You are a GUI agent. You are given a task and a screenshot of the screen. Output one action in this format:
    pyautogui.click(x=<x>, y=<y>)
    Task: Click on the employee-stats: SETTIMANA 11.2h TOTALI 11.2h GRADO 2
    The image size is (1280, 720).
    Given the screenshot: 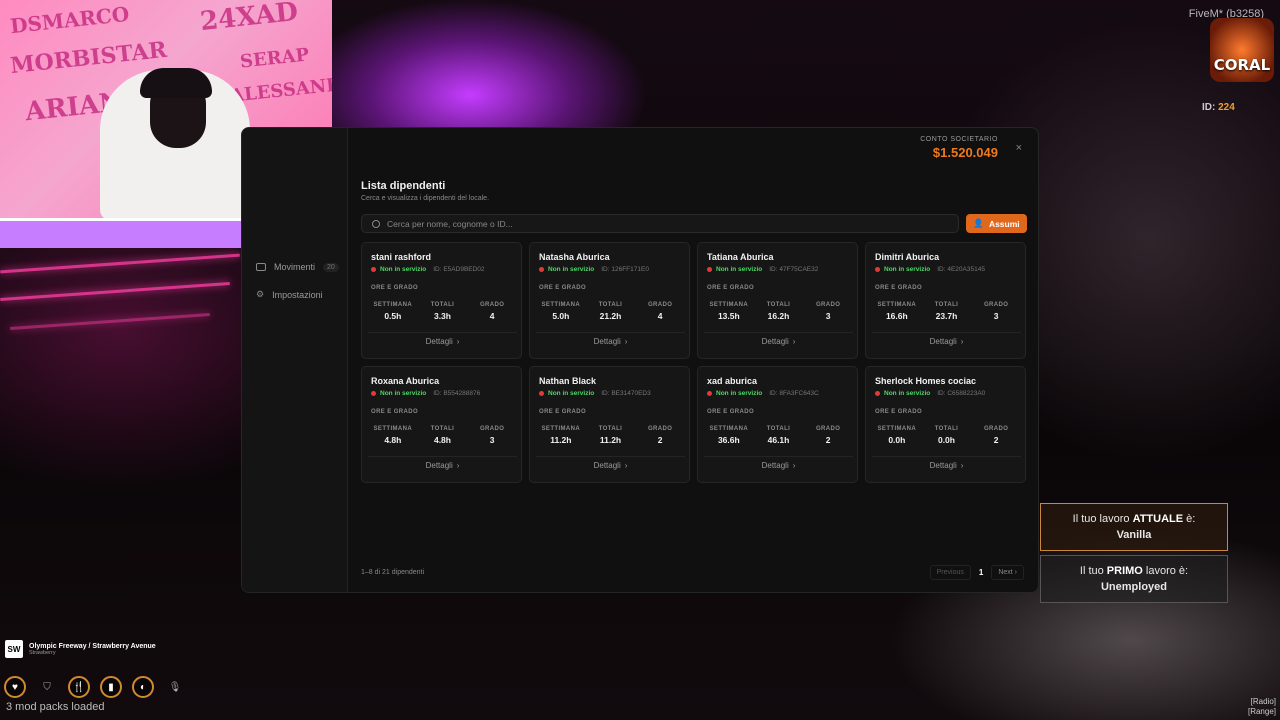 What is the action you would take?
    pyautogui.click(x=610, y=435)
    